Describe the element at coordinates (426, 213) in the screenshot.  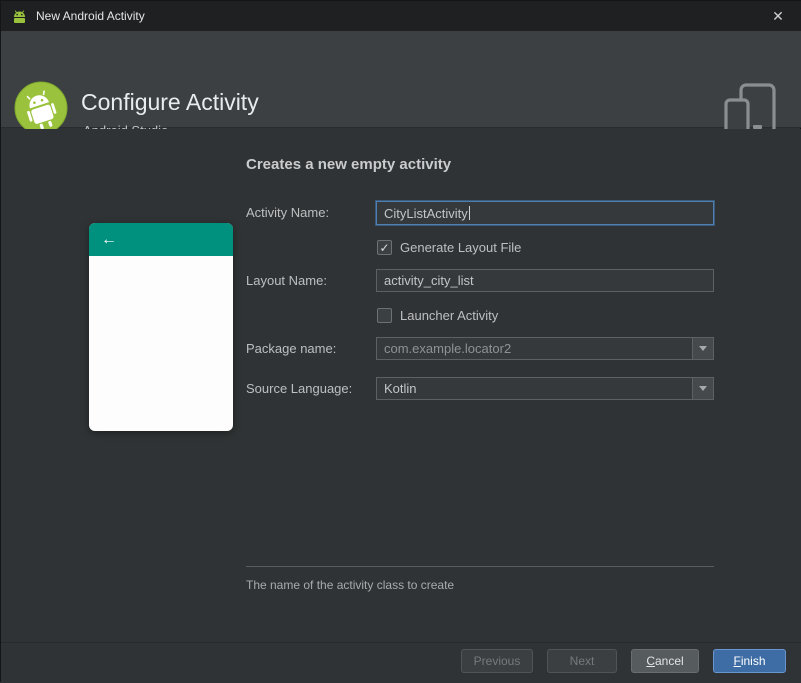
I see `activity-name-value: CityListActivity` at that location.